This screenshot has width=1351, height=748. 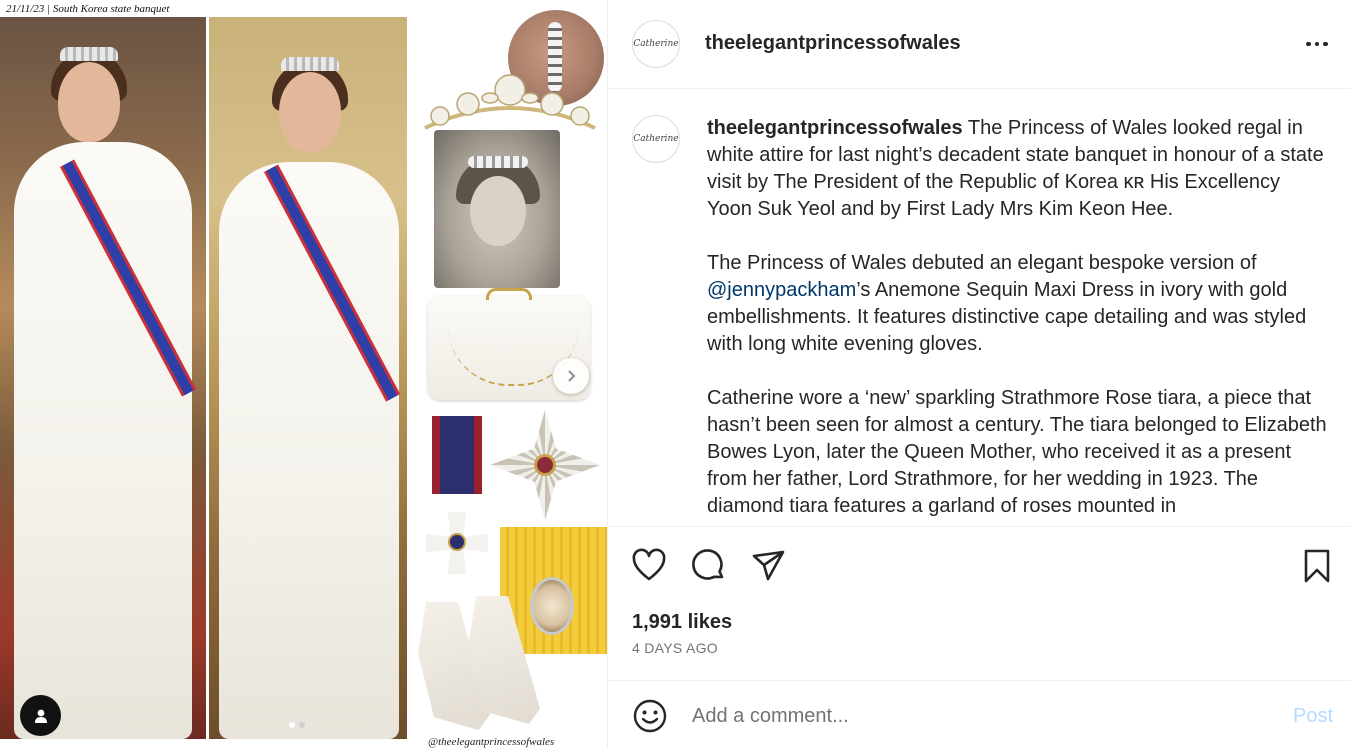 I want to click on user-icon, so click(x=40, y=716).